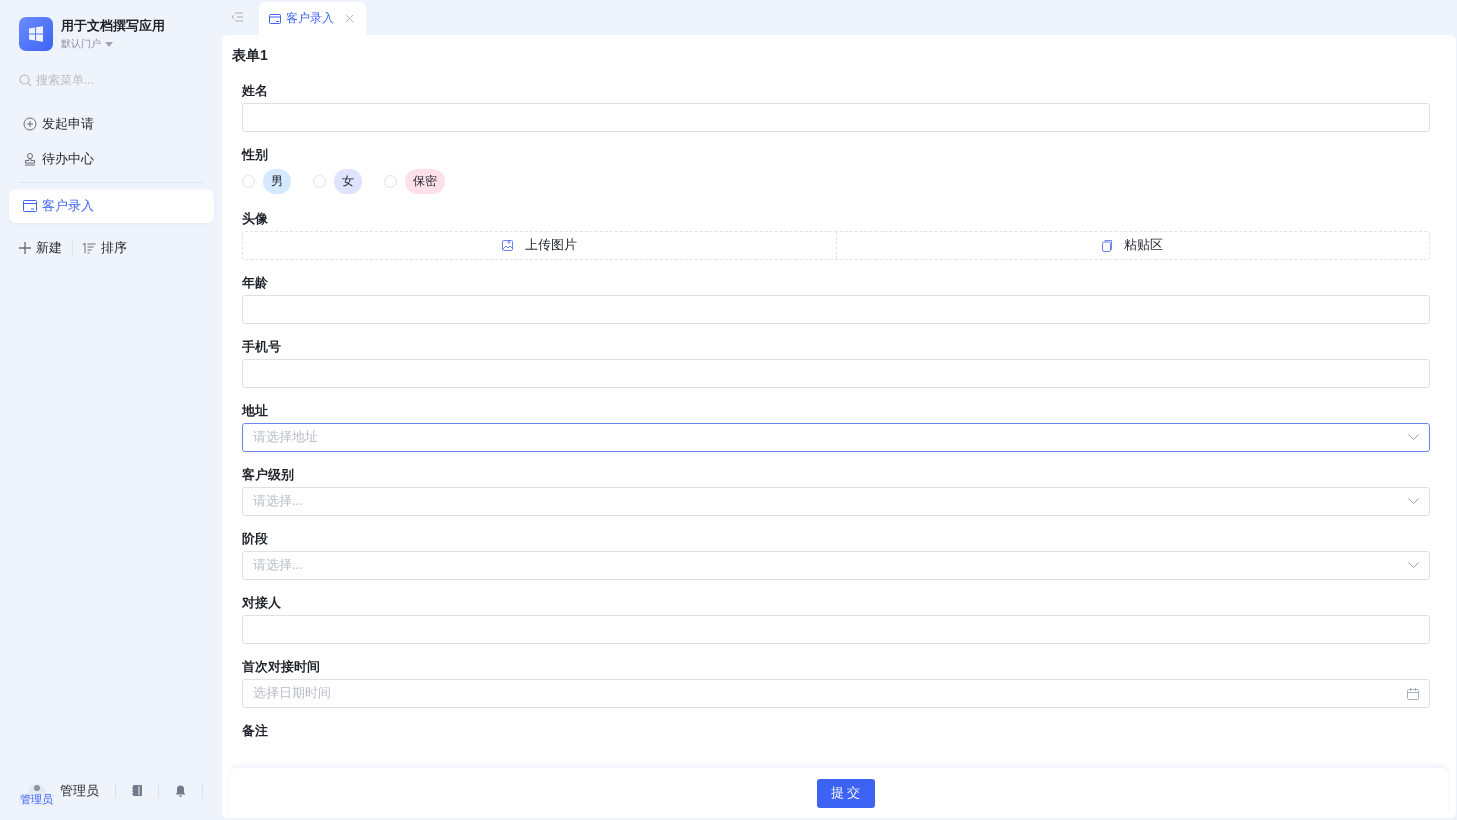  I want to click on field-label: 对接人, so click(262, 603).